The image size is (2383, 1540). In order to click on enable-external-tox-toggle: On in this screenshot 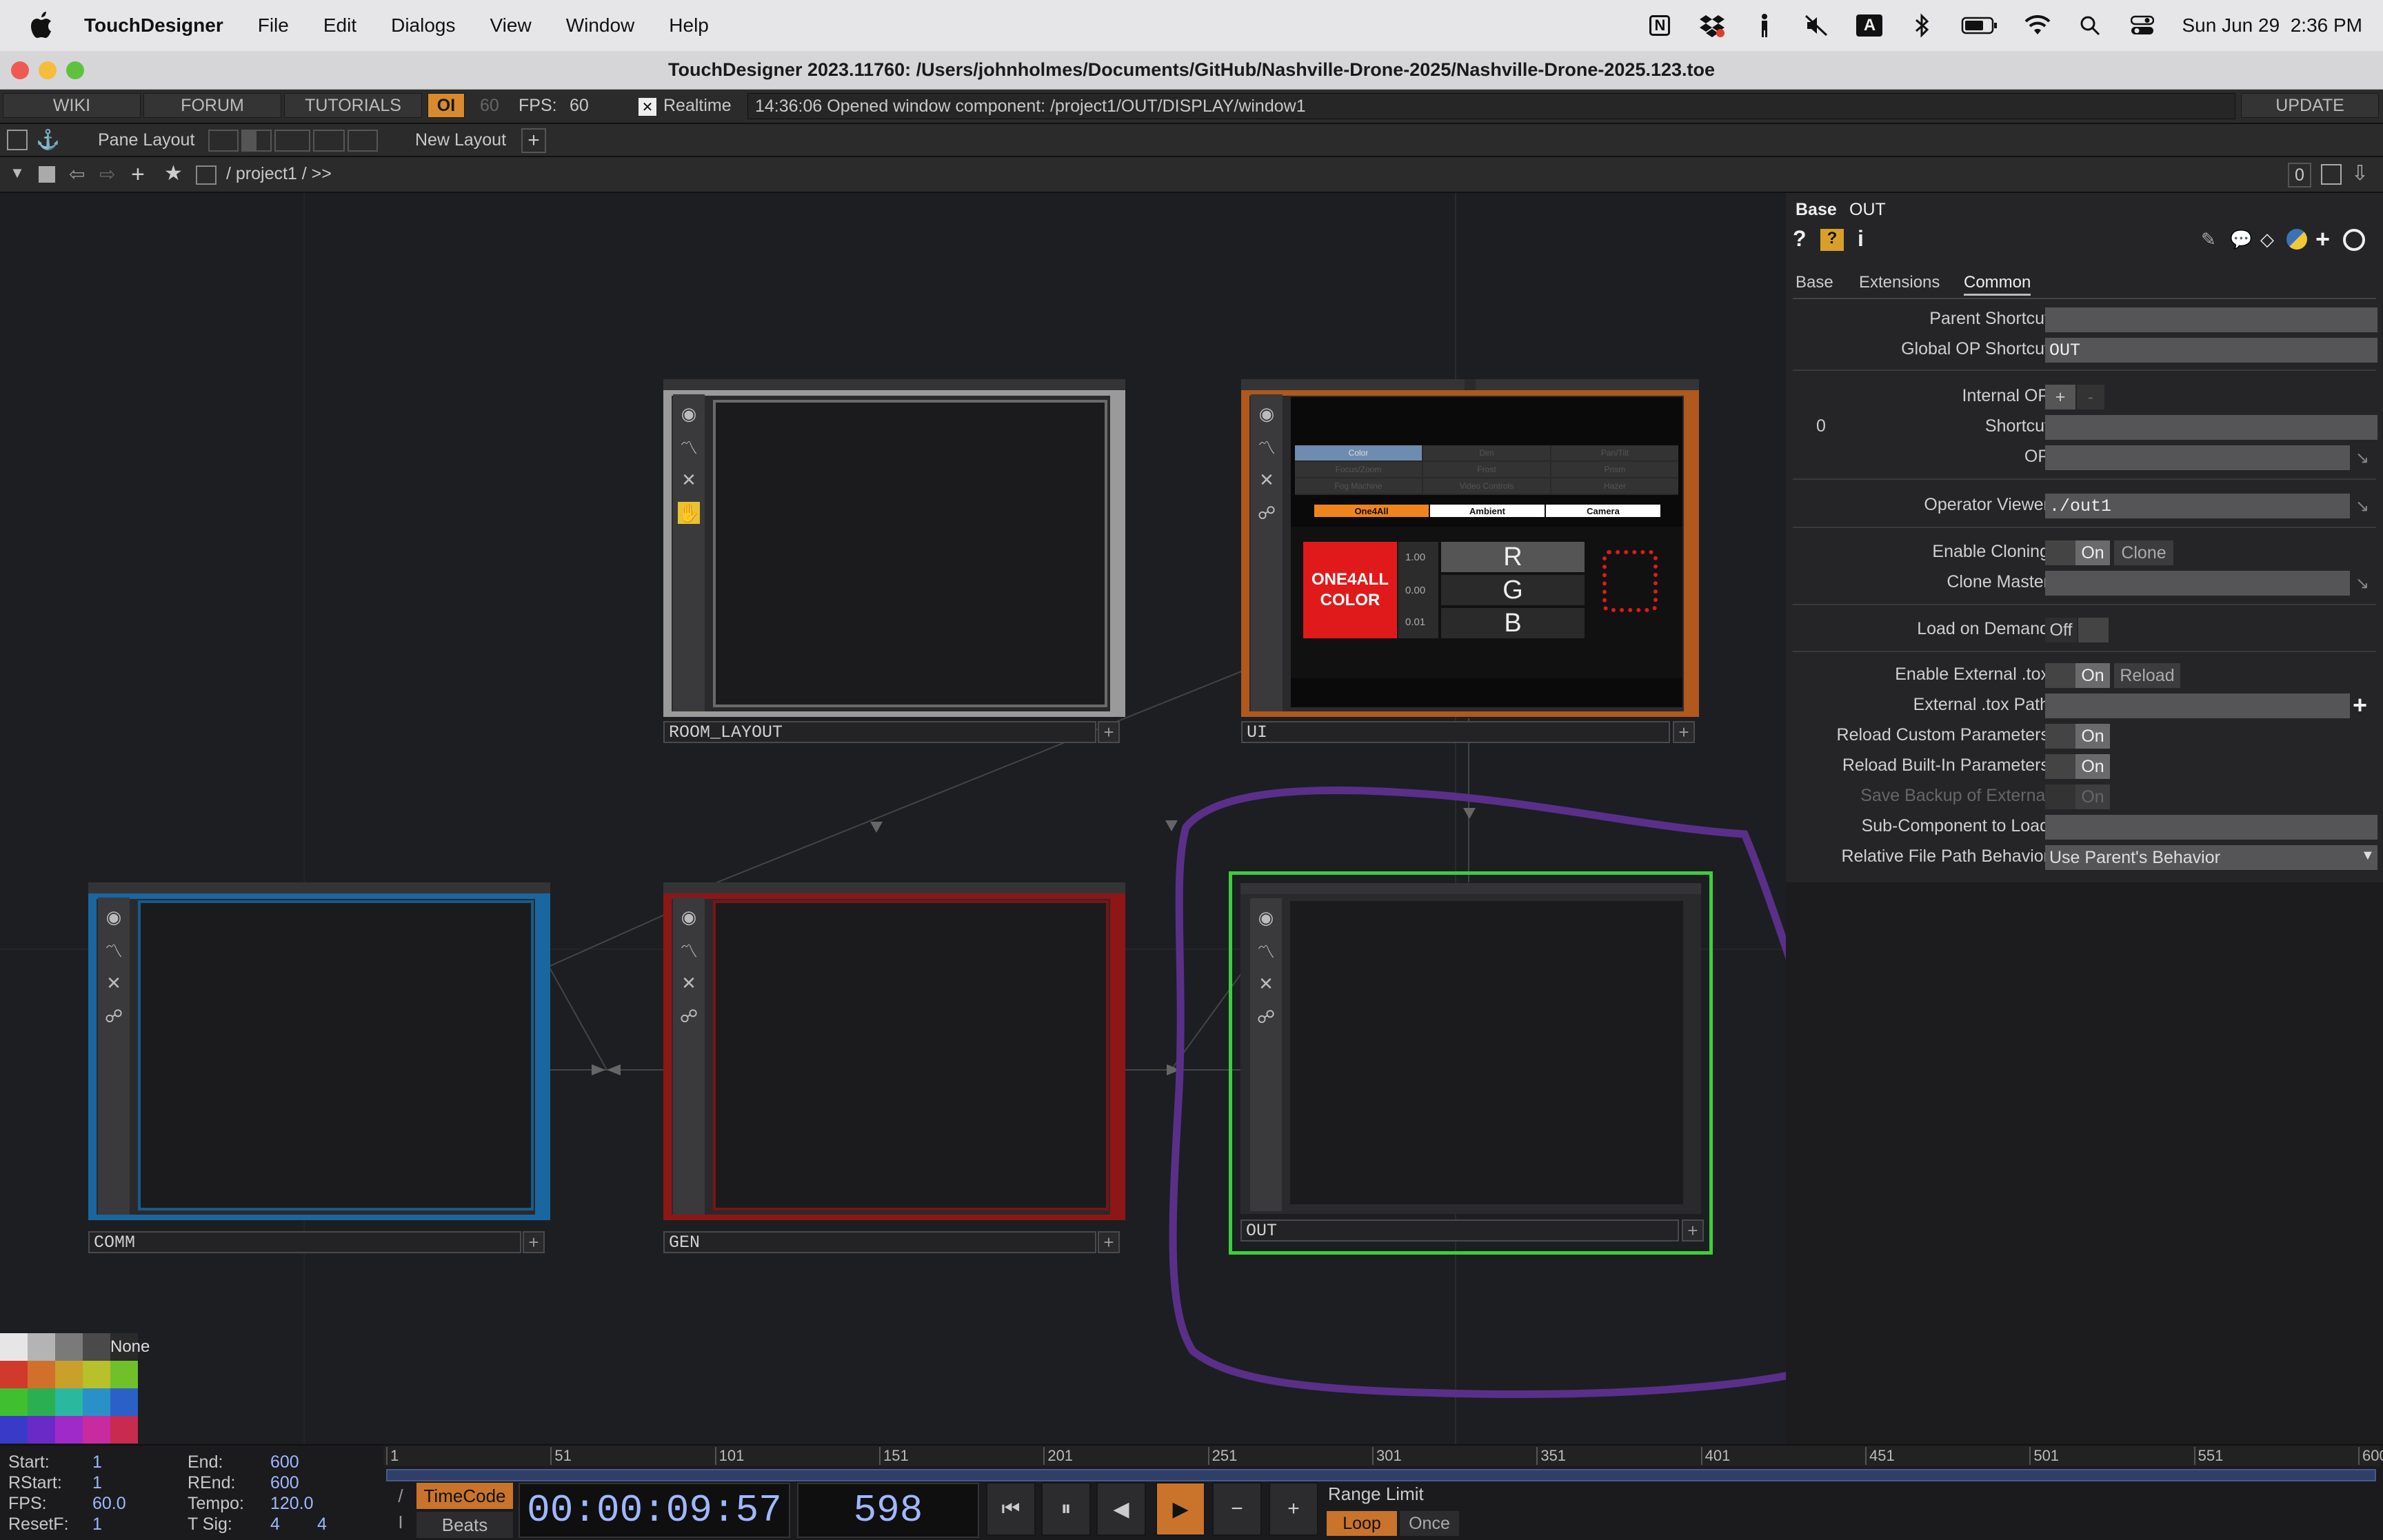, I will do `click(2092, 676)`.